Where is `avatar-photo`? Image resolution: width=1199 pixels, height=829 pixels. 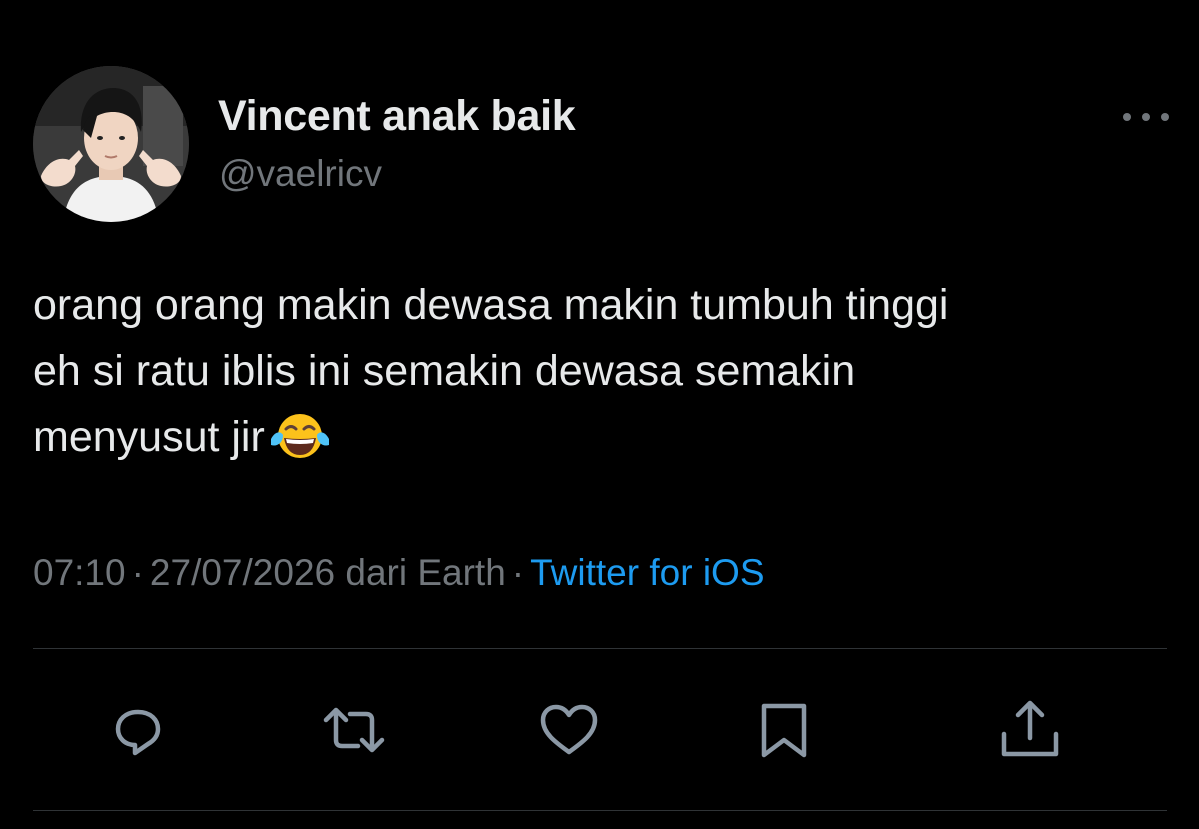
avatar-photo is located at coordinates (111, 144).